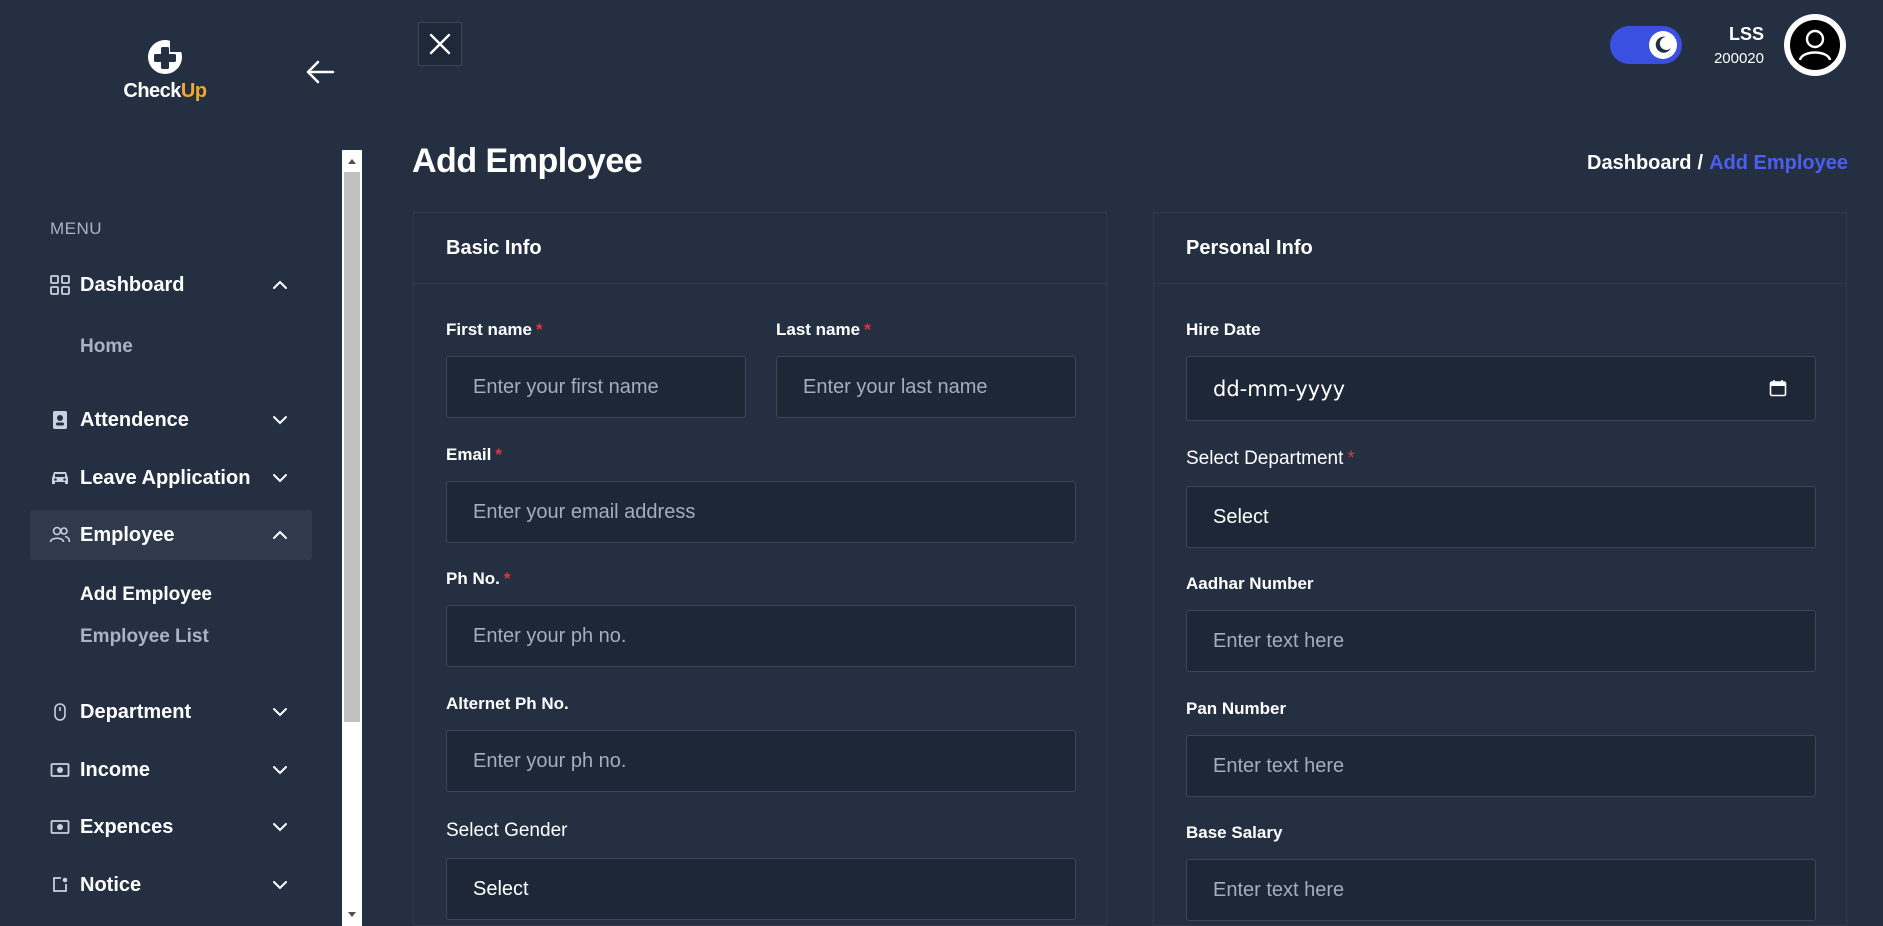 The height and width of the screenshot is (926, 1883). I want to click on close-icon, so click(440, 44).